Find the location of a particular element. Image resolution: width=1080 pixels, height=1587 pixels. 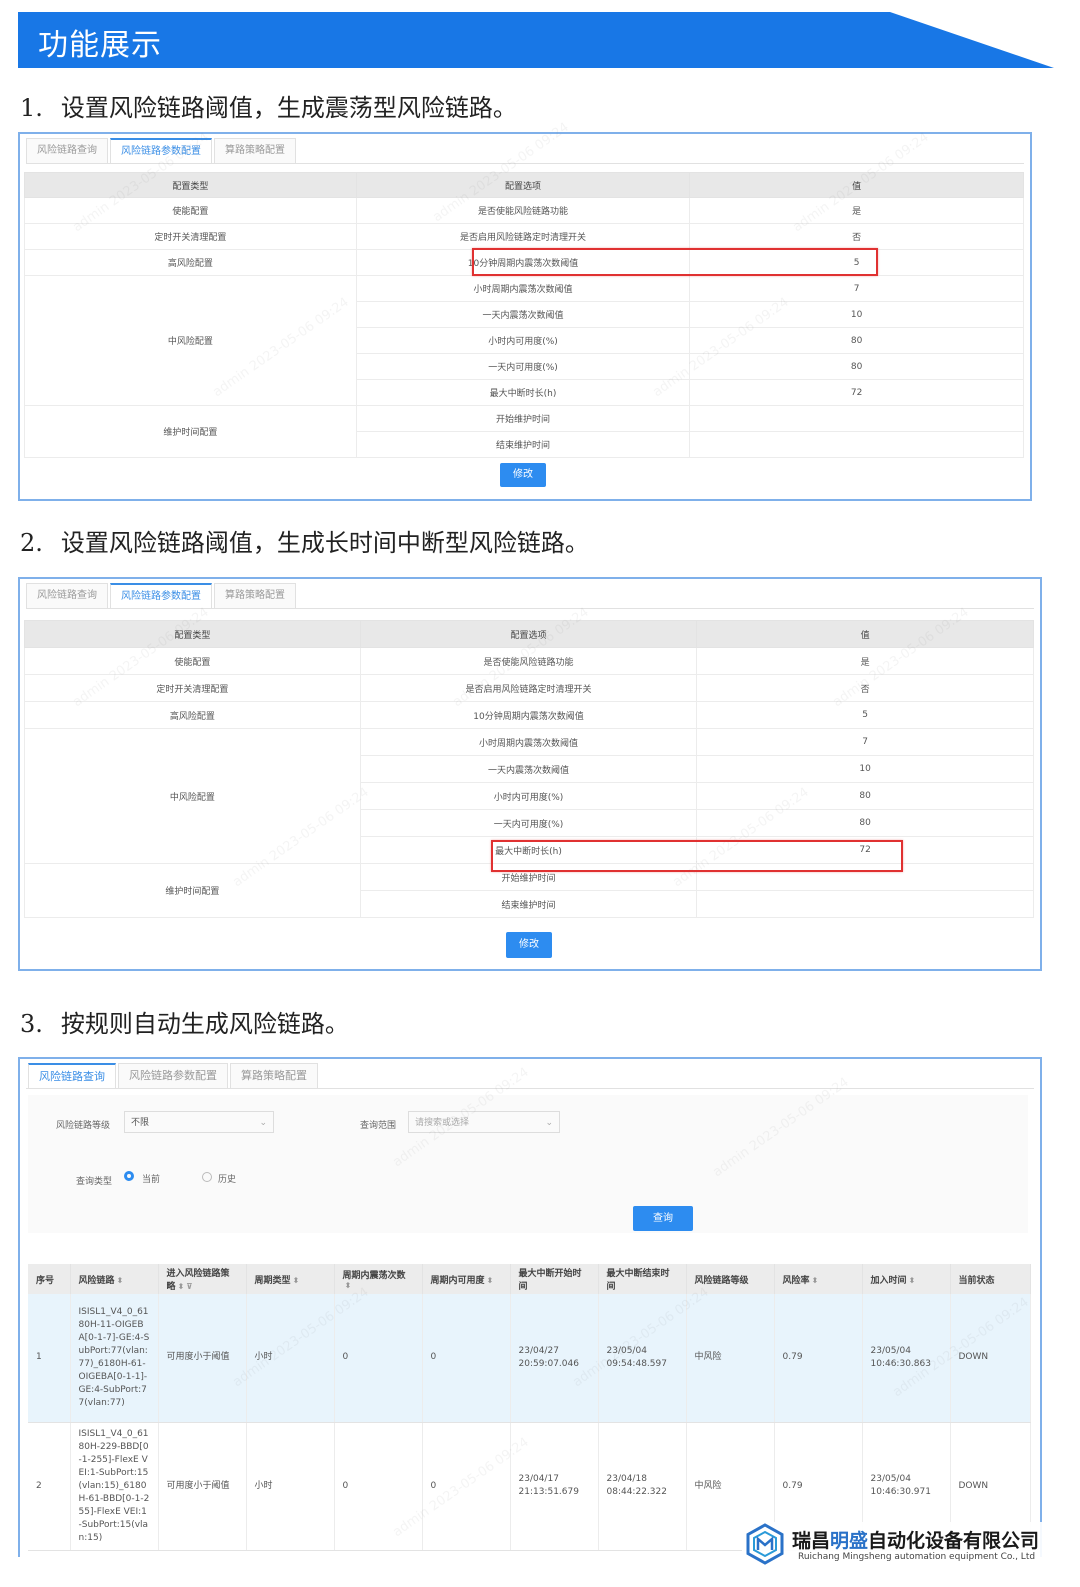

cell-value: 5 is located at coordinates (865, 715).